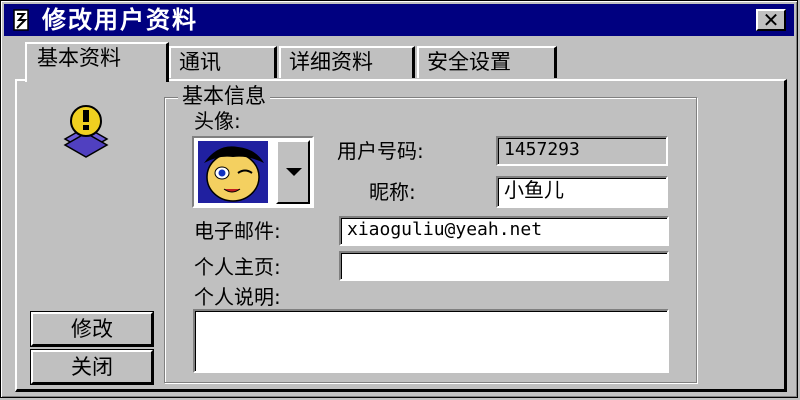 The width and height of the screenshot is (800, 400). I want to click on email-label: 电子邮件:, so click(237, 231).